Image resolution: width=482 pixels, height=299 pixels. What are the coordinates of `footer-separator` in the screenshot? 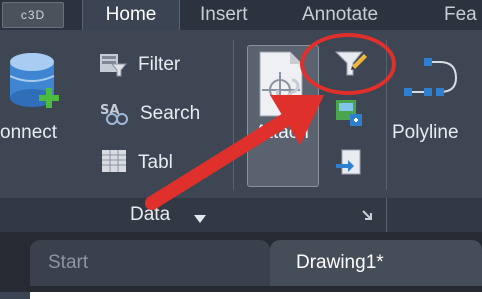 It's located at (386, 215).